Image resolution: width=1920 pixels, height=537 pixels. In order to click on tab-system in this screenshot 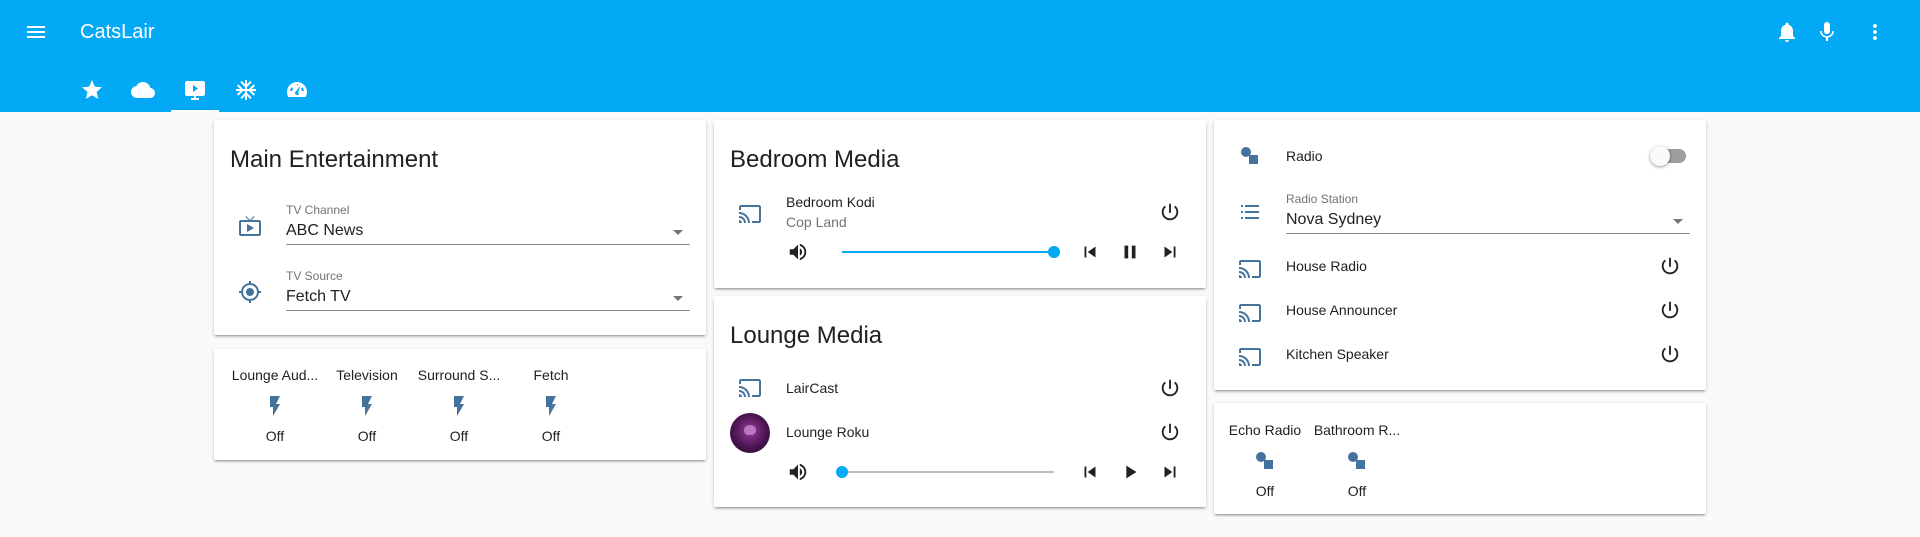, I will do `click(297, 90)`.